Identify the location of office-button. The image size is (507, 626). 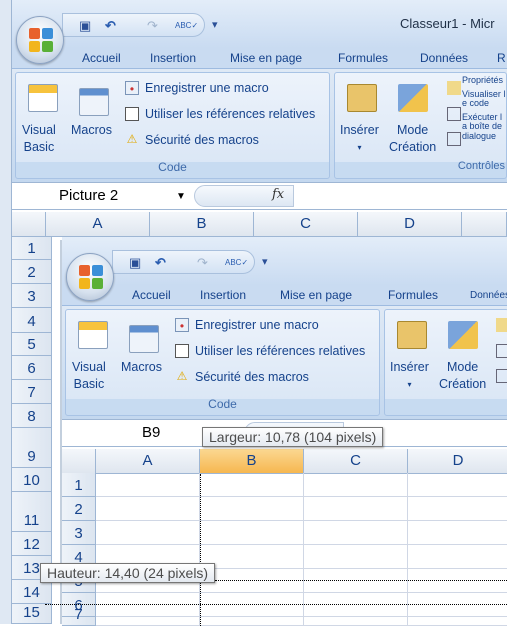
(40, 40).